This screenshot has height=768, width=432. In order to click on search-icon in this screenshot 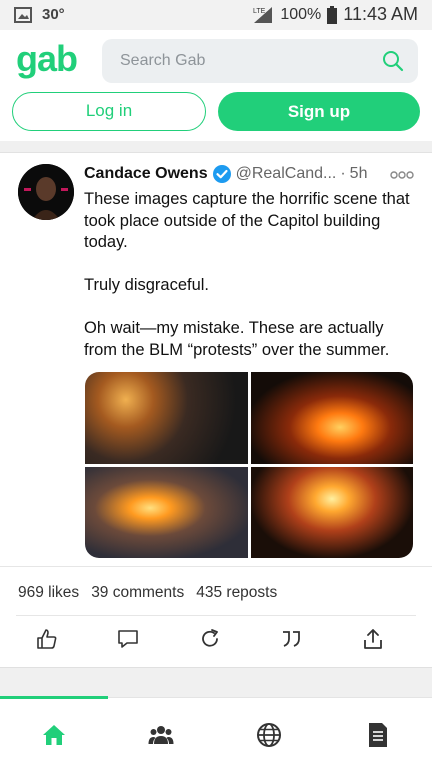, I will do `click(393, 61)`.